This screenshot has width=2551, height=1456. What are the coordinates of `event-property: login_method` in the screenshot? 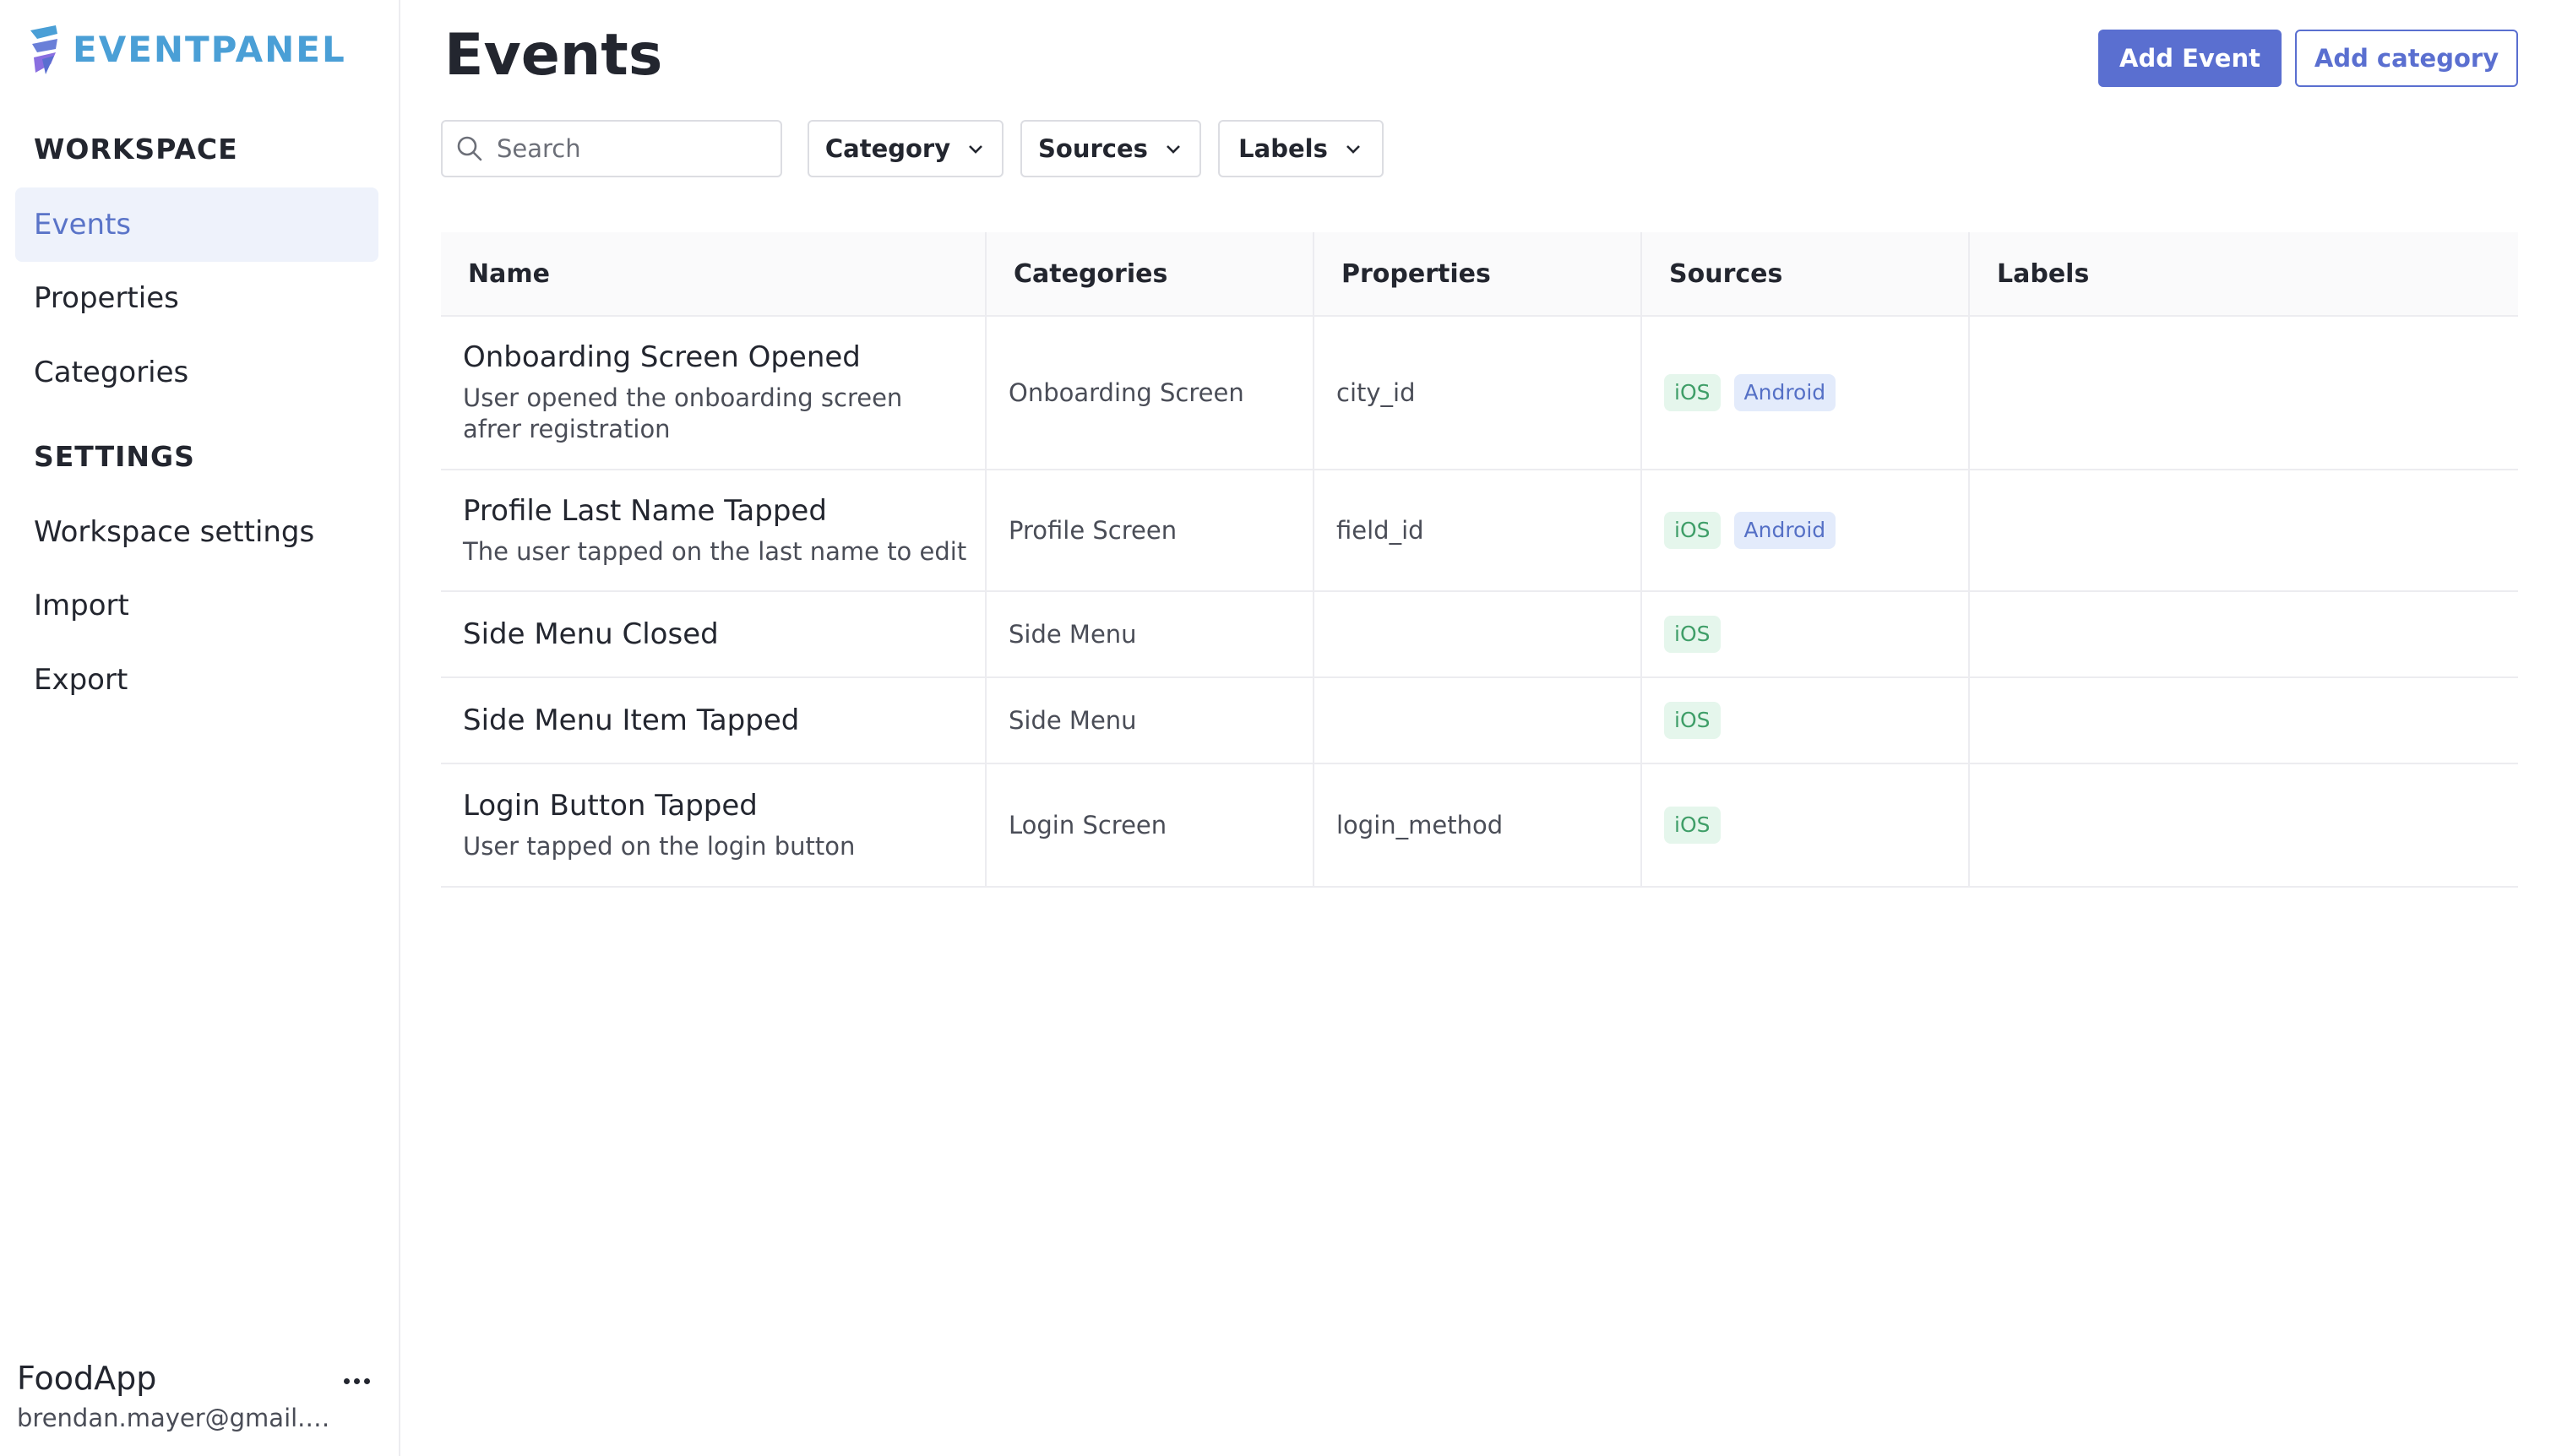 It's located at (1478, 825).